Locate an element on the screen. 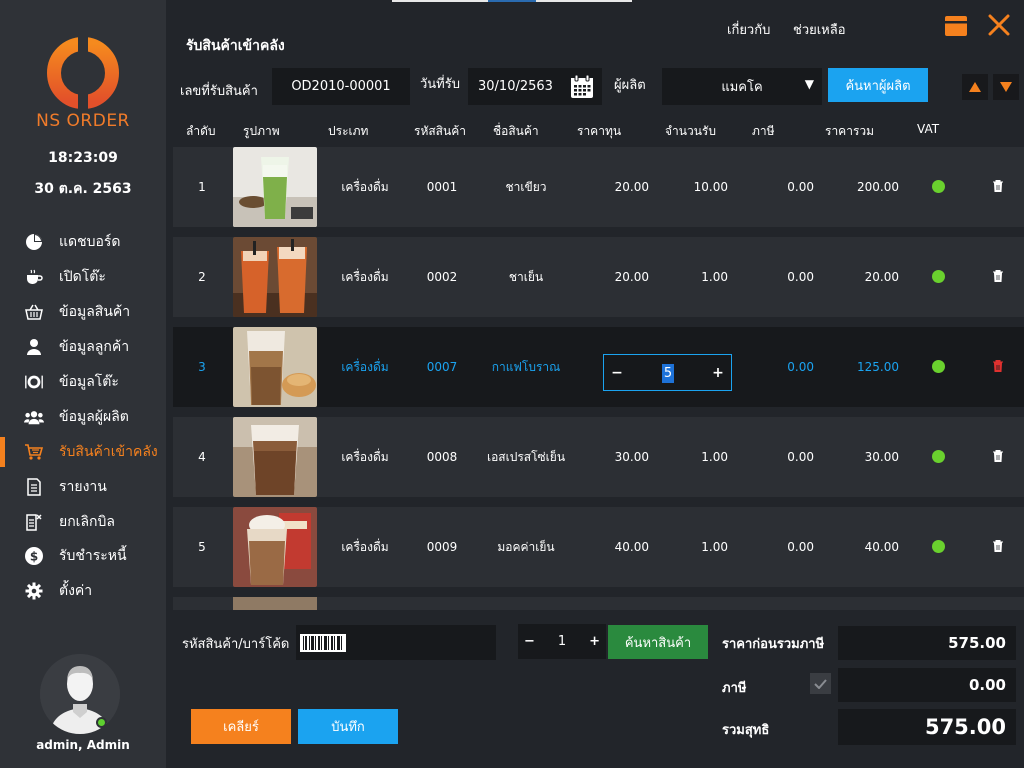  receive-date-field: 30/10/2563 is located at coordinates (535, 86).